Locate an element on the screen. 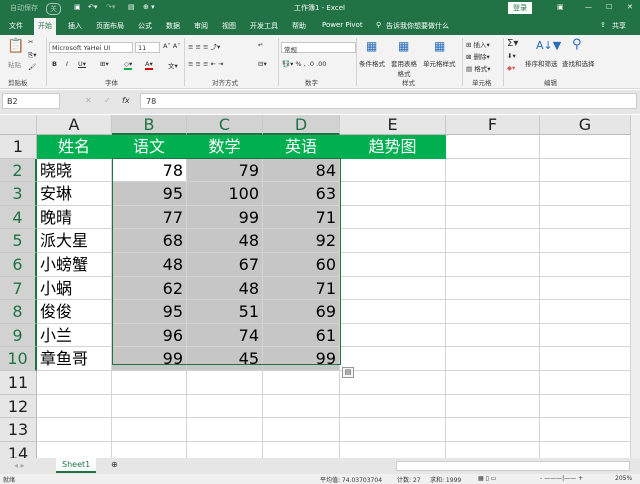 This screenshot has width=640, height=484. cell-f3 is located at coordinates (493, 194).